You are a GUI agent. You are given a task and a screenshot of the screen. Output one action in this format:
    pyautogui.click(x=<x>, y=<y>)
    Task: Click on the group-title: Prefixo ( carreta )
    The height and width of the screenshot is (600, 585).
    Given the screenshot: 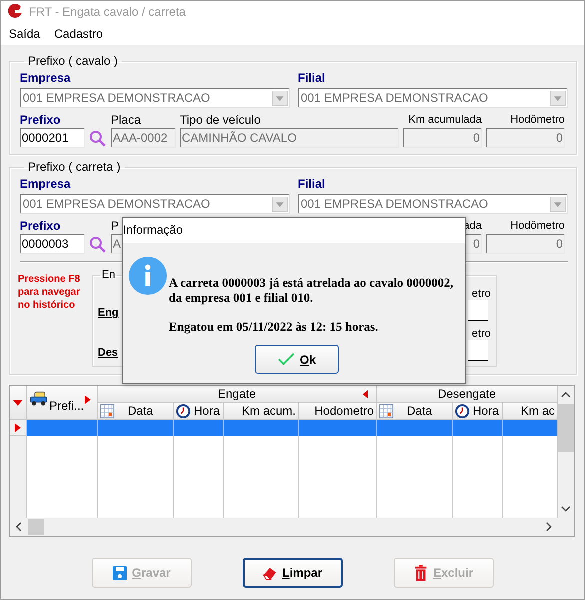 What is the action you would take?
    pyautogui.click(x=74, y=167)
    